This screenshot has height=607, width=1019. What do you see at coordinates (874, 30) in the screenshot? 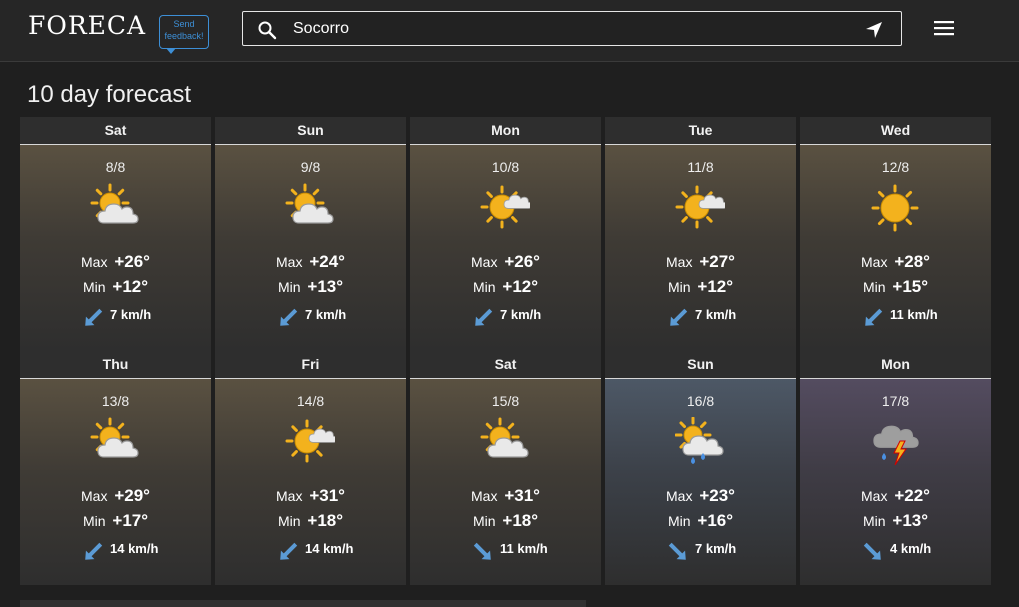
I see `location-arrow-icon` at bounding box center [874, 30].